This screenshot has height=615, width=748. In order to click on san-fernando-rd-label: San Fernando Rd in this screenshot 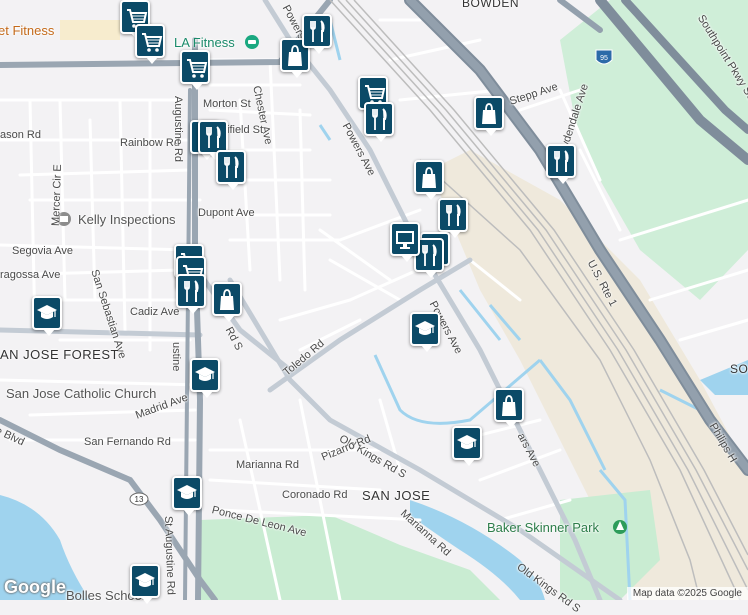, I will do `click(127, 442)`.